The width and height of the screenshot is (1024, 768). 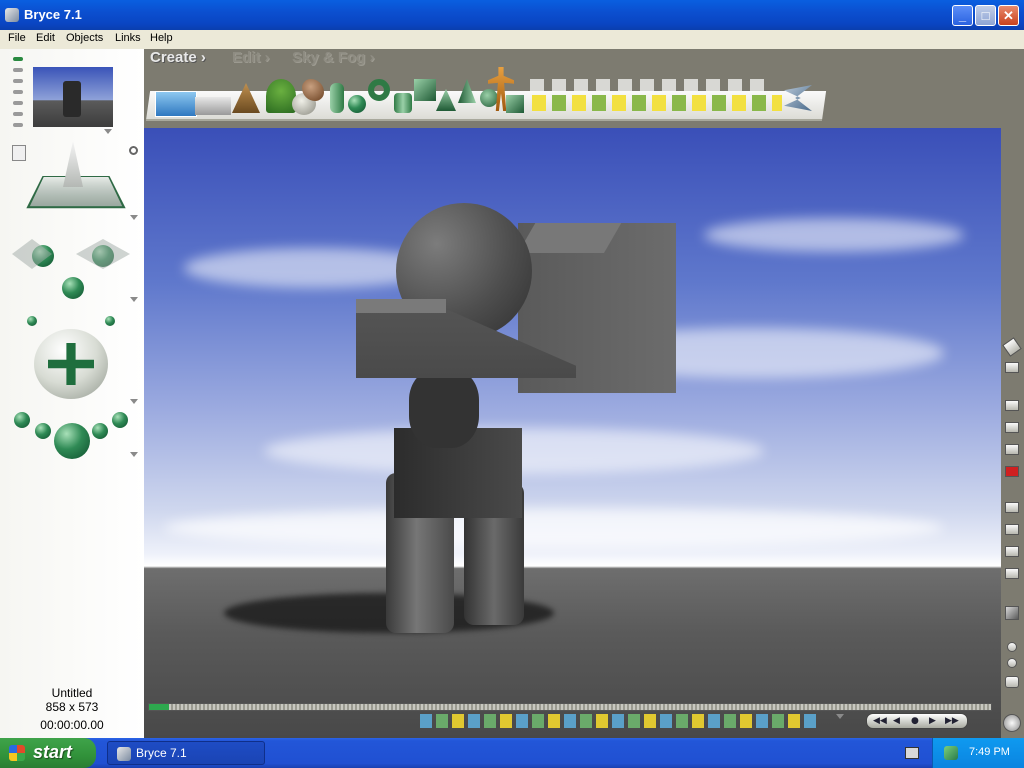 I want to click on animation-timeline, so click(x=570, y=707).